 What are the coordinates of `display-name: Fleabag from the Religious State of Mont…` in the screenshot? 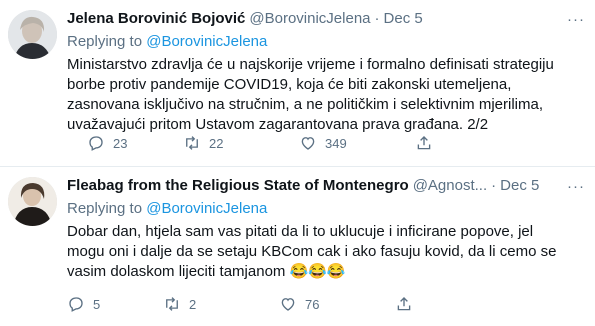 It's located at (238, 185).